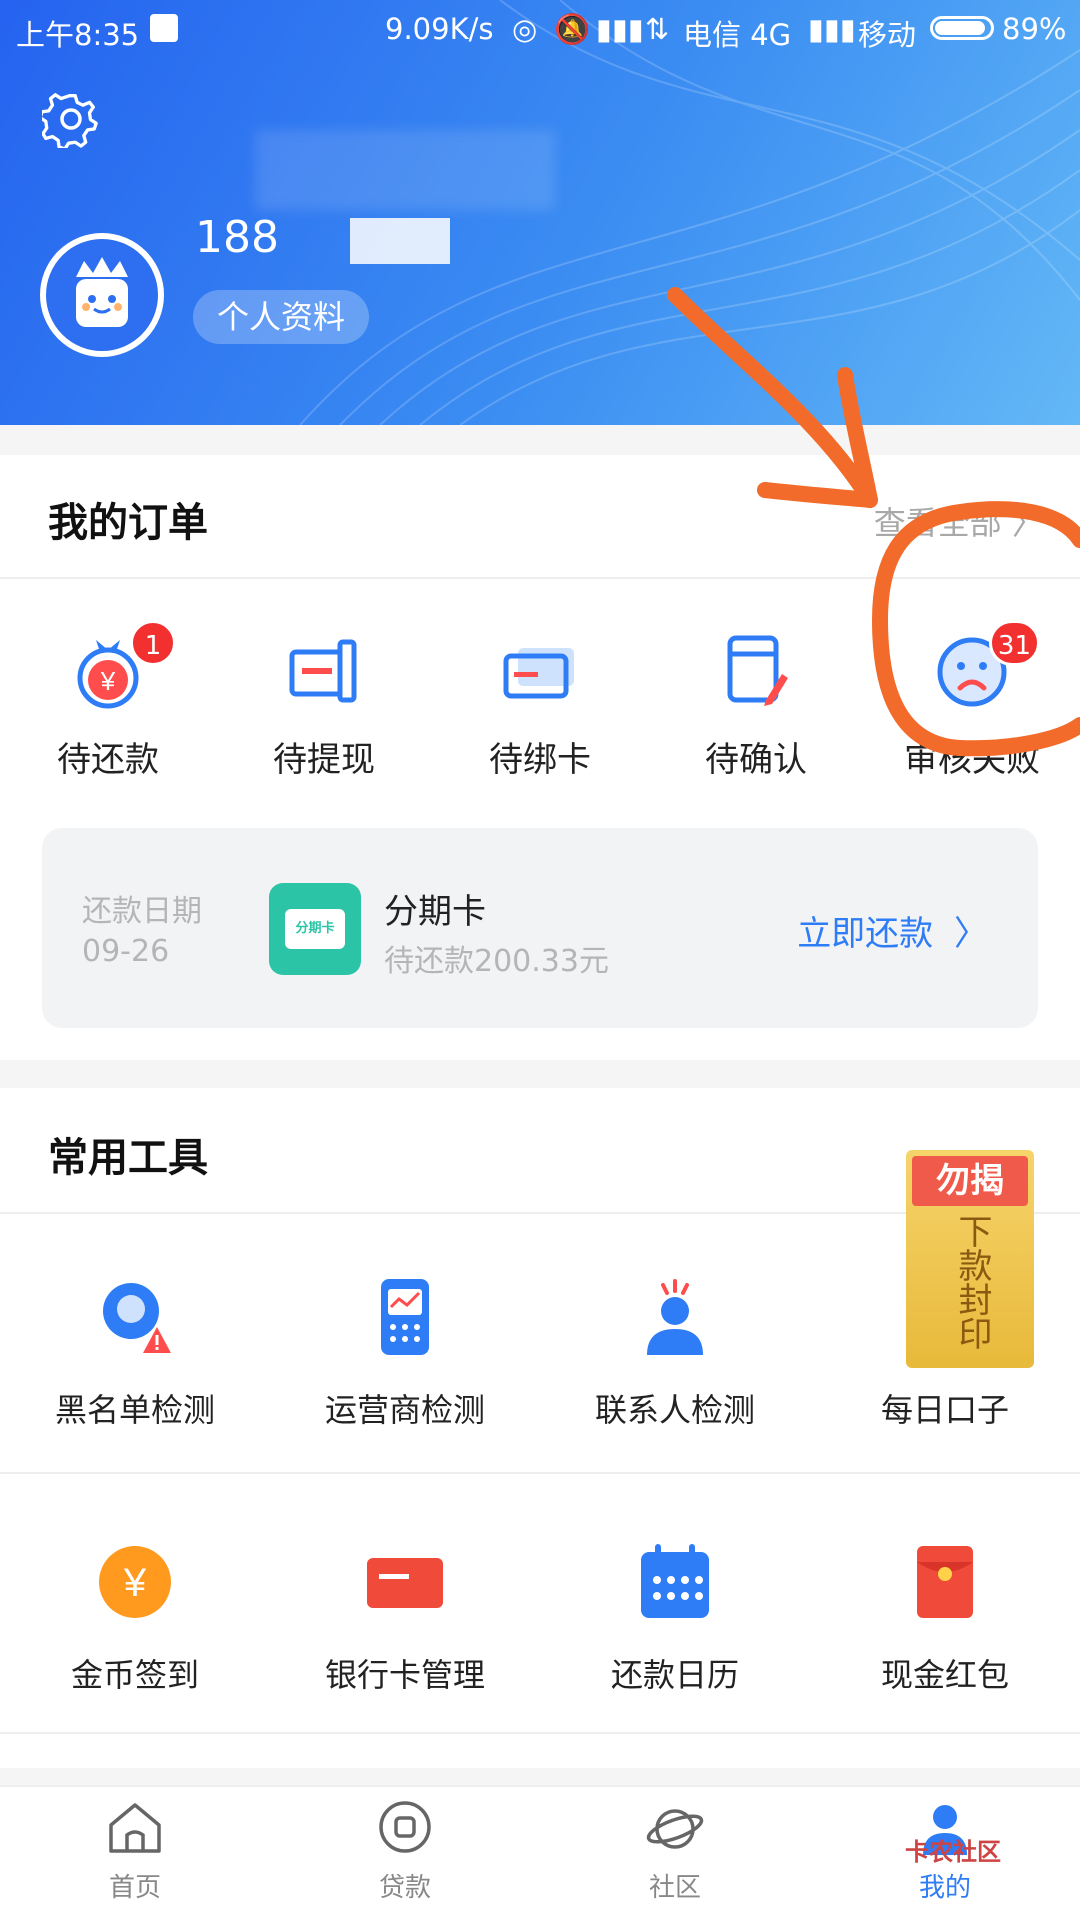  I want to click on red-card-icon, so click(405, 1583).